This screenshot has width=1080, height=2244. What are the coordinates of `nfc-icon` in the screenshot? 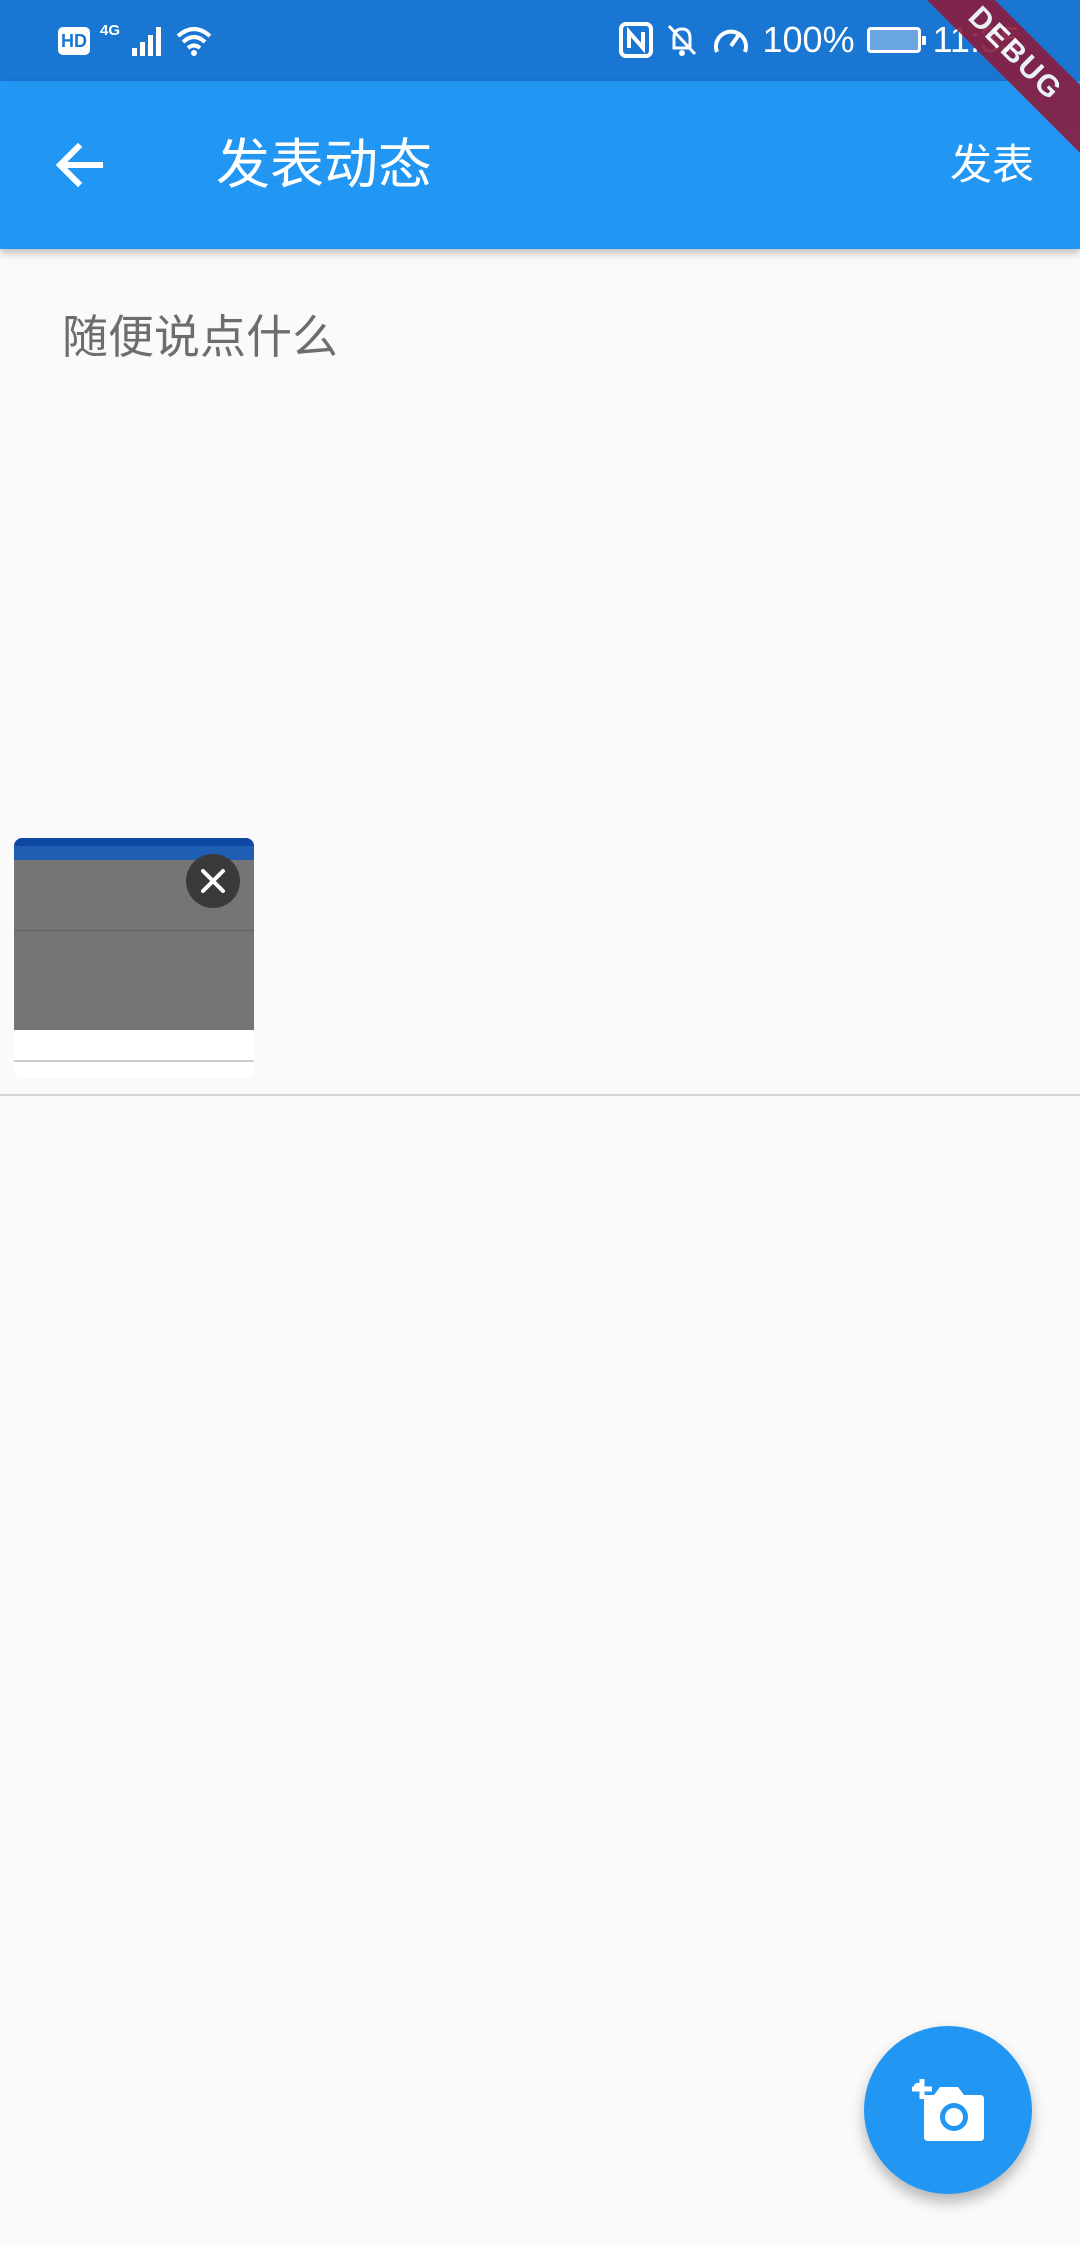 It's located at (635, 40).